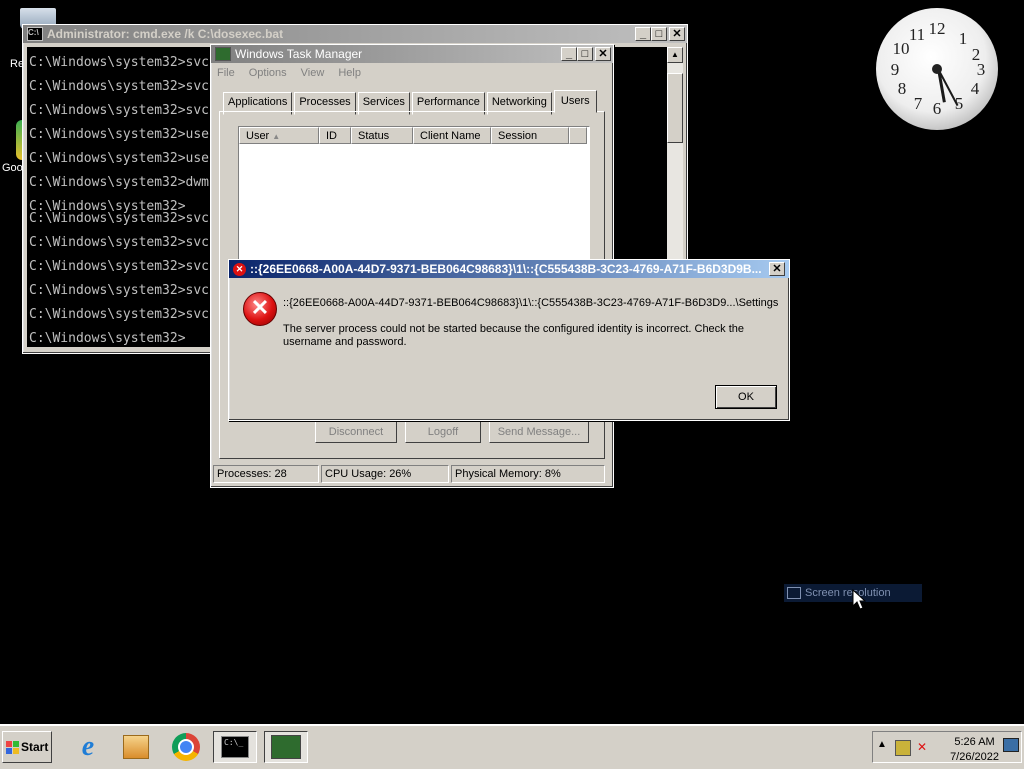  I want to click on clock-6: 6, so click(937, 108).